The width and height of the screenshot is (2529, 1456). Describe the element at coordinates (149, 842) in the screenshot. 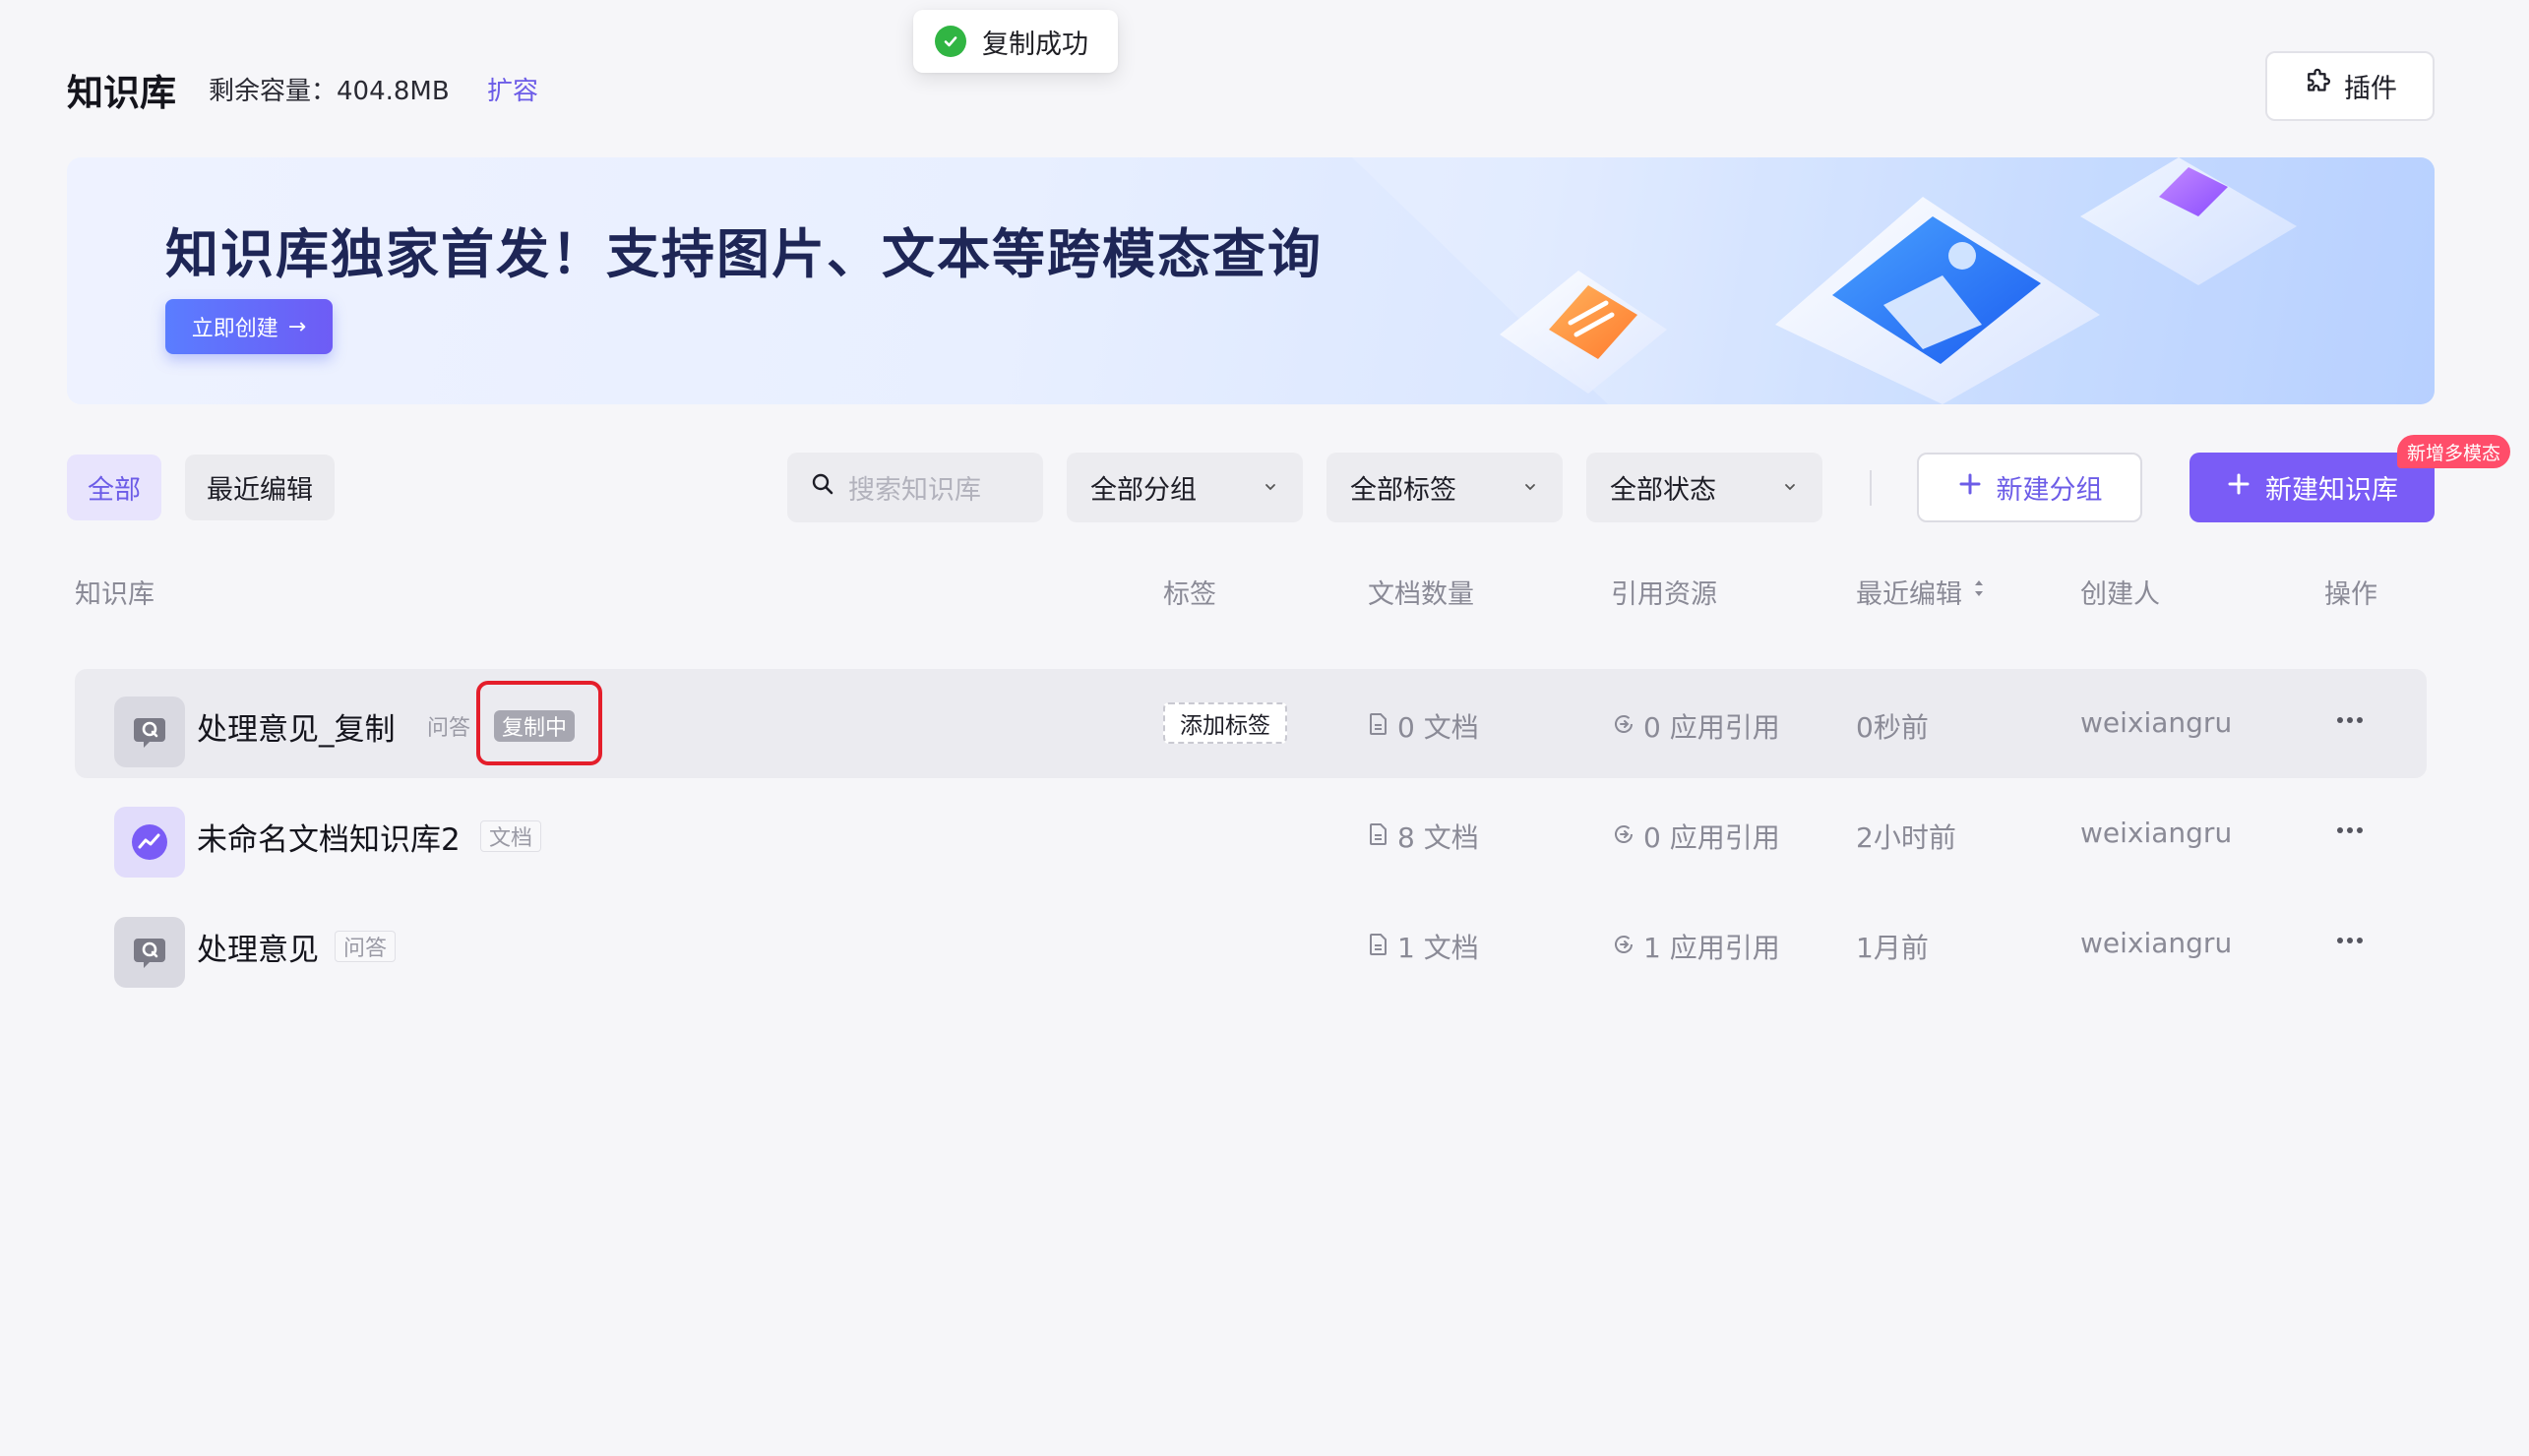

I see `doc-kb-icon` at that location.